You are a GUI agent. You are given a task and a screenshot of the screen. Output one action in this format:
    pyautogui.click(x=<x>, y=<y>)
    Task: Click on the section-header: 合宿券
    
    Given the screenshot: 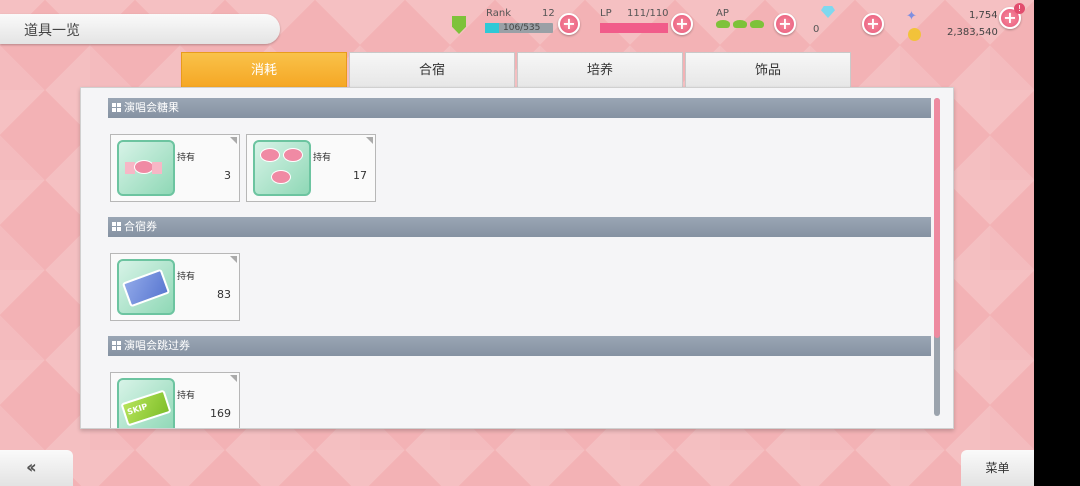 What is the action you would take?
    pyautogui.click(x=519, y=227)
    